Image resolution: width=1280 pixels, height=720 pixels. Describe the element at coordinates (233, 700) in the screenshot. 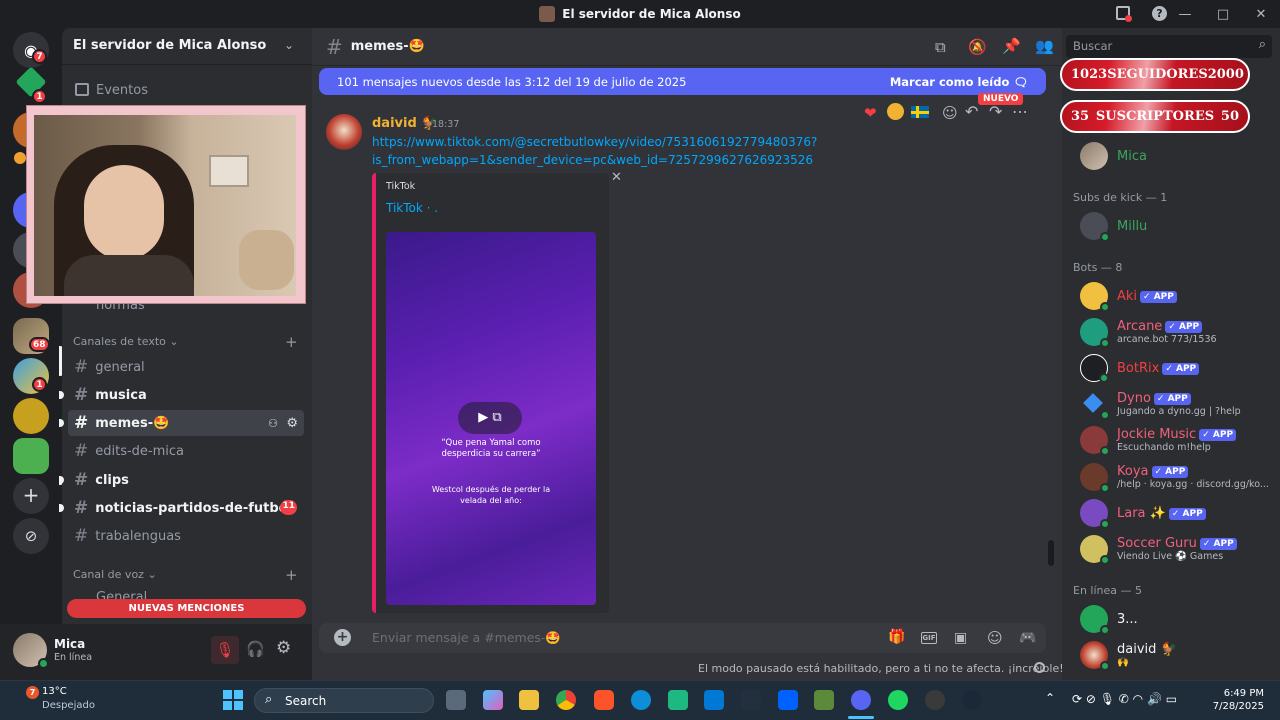

I see `windows-start-icon` at that location.